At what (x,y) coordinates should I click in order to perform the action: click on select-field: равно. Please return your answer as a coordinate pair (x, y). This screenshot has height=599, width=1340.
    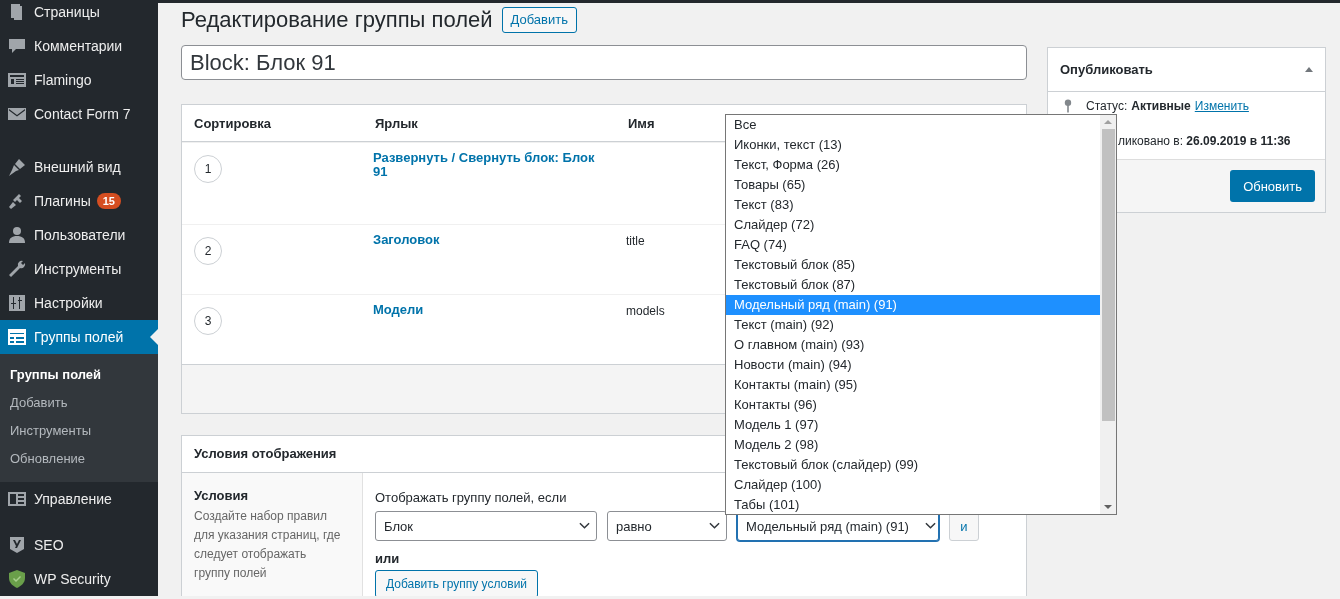
    Looking at the image, I should click on (667, 526).